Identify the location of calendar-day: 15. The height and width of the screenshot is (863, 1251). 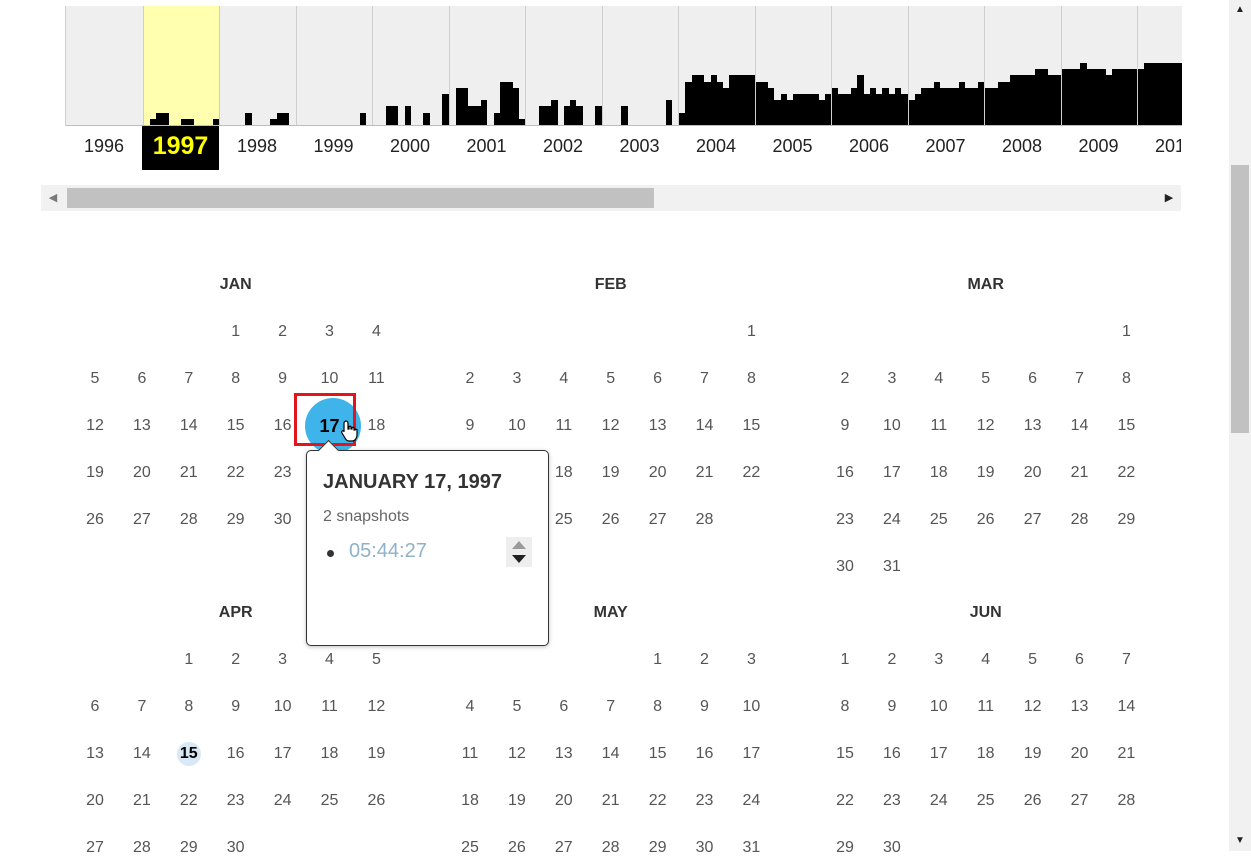
(189, 754).